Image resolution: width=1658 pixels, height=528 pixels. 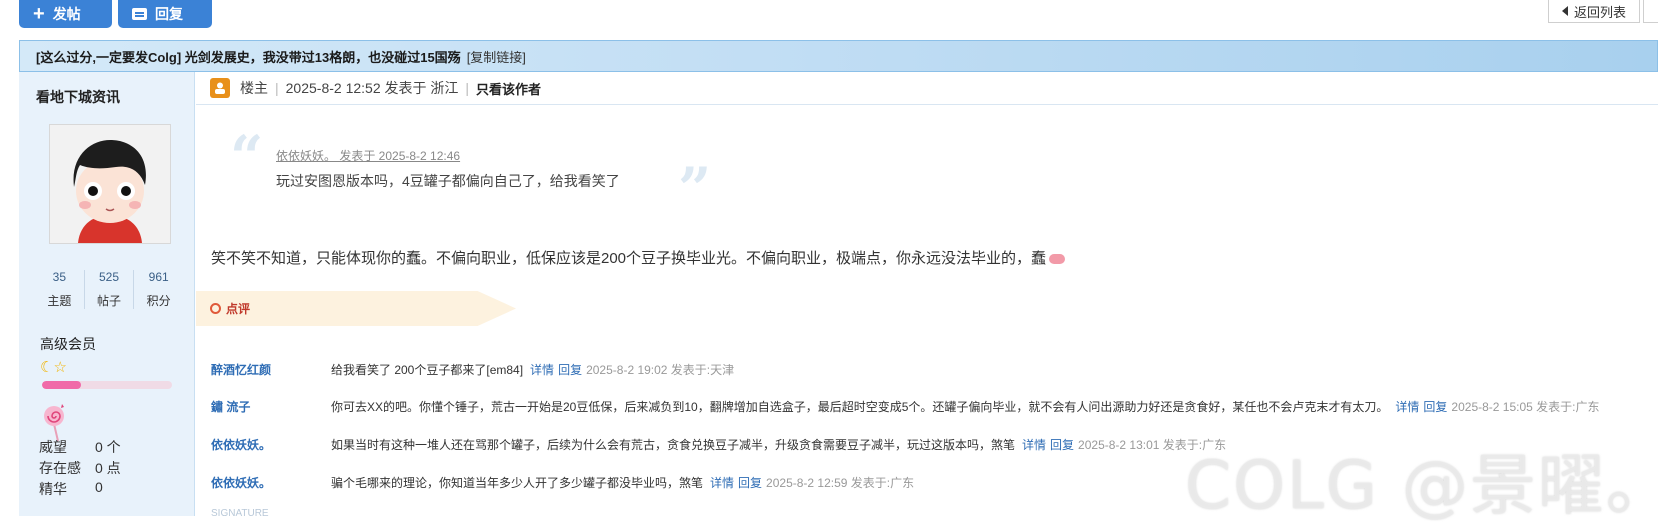 I want to click on member-level: 高级会员, so click(x=68, y=344).